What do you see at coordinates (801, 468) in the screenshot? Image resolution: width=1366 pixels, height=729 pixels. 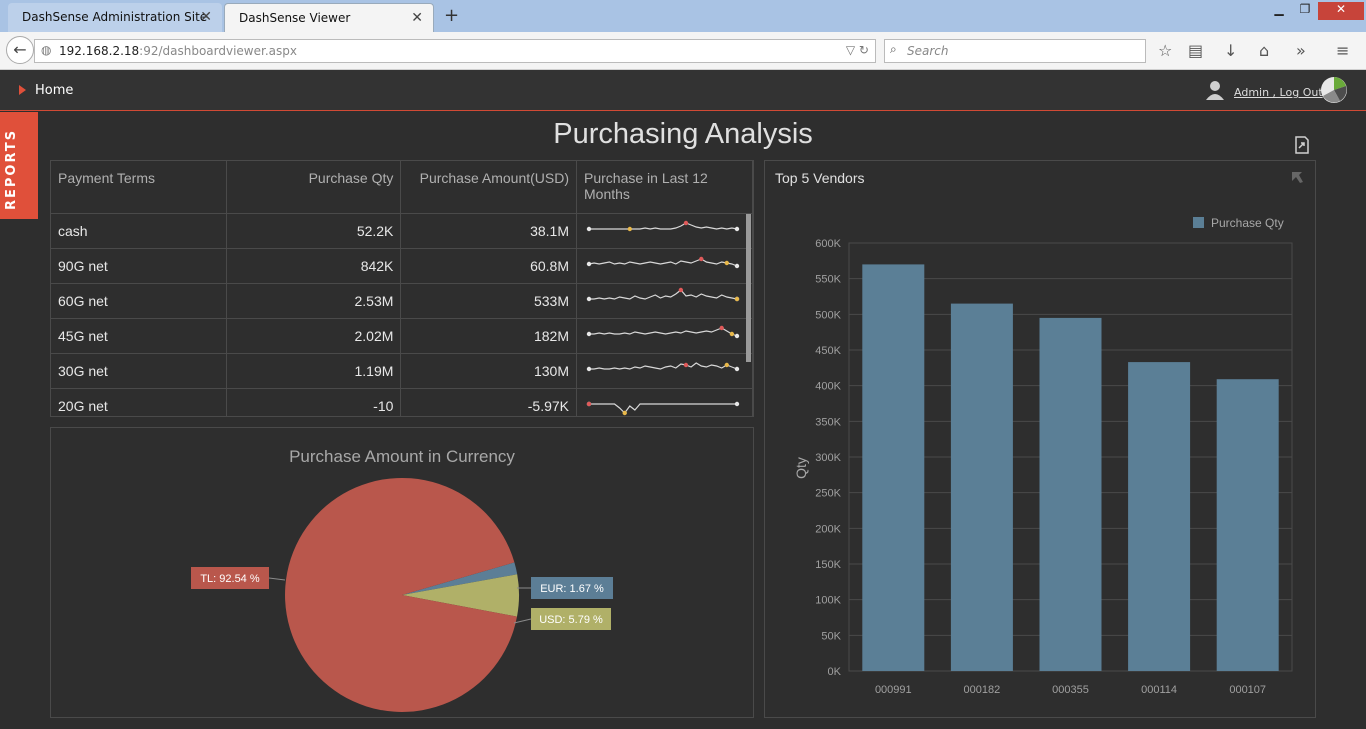 I see `y-axis-label: Qty` at bounding box center [801, 468].